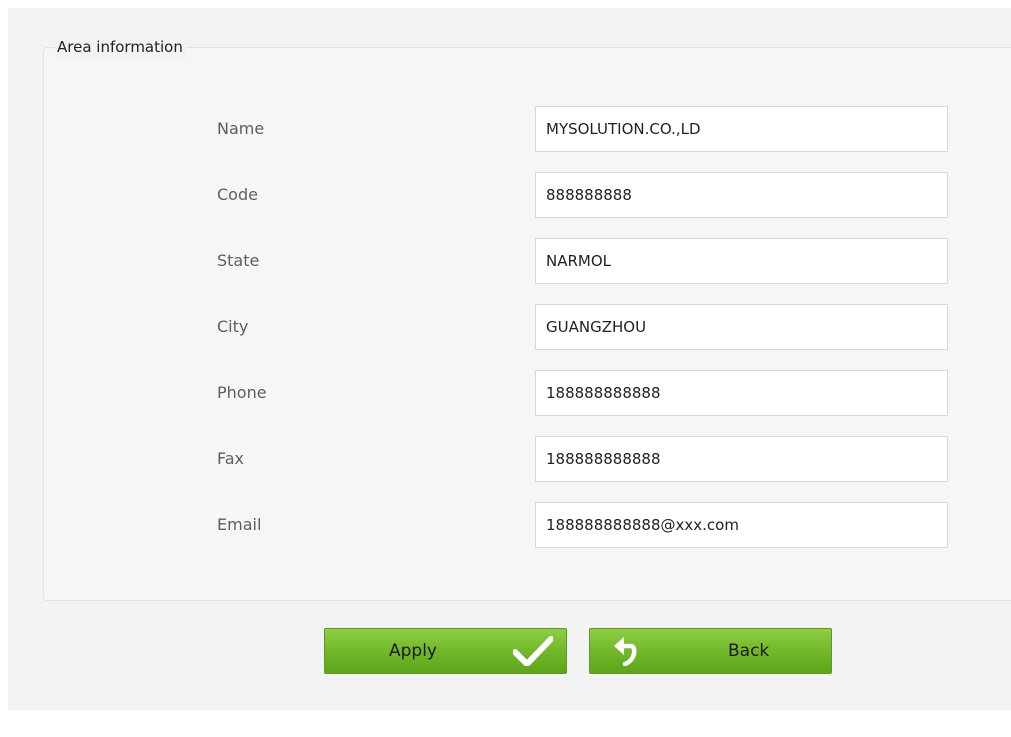 This screenshot has width=1011, height=737. What do you see at coordinates (741, 525) in the screenshot?
I see `email-field` at bounding box center [741, 525].